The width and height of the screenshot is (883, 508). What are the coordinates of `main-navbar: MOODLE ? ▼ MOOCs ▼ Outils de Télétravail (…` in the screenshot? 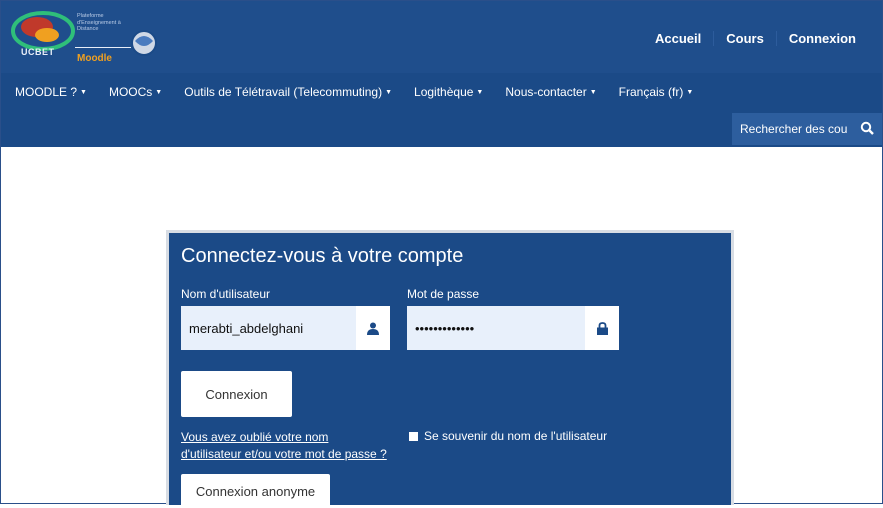 It's located at (441, 110).